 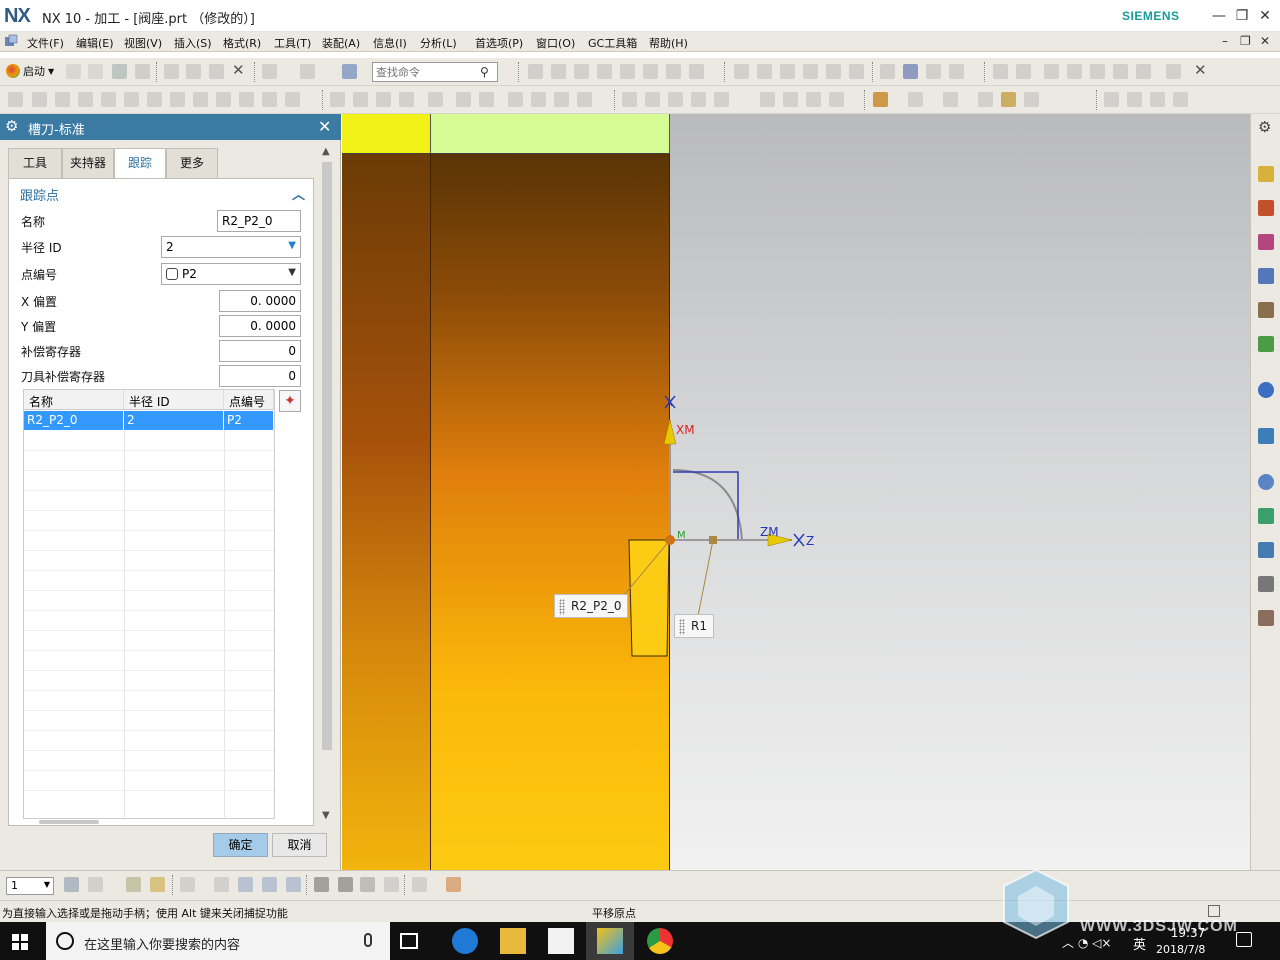 I want to click on y-offset-field: 0. 0000, so click(x=260, y=326).